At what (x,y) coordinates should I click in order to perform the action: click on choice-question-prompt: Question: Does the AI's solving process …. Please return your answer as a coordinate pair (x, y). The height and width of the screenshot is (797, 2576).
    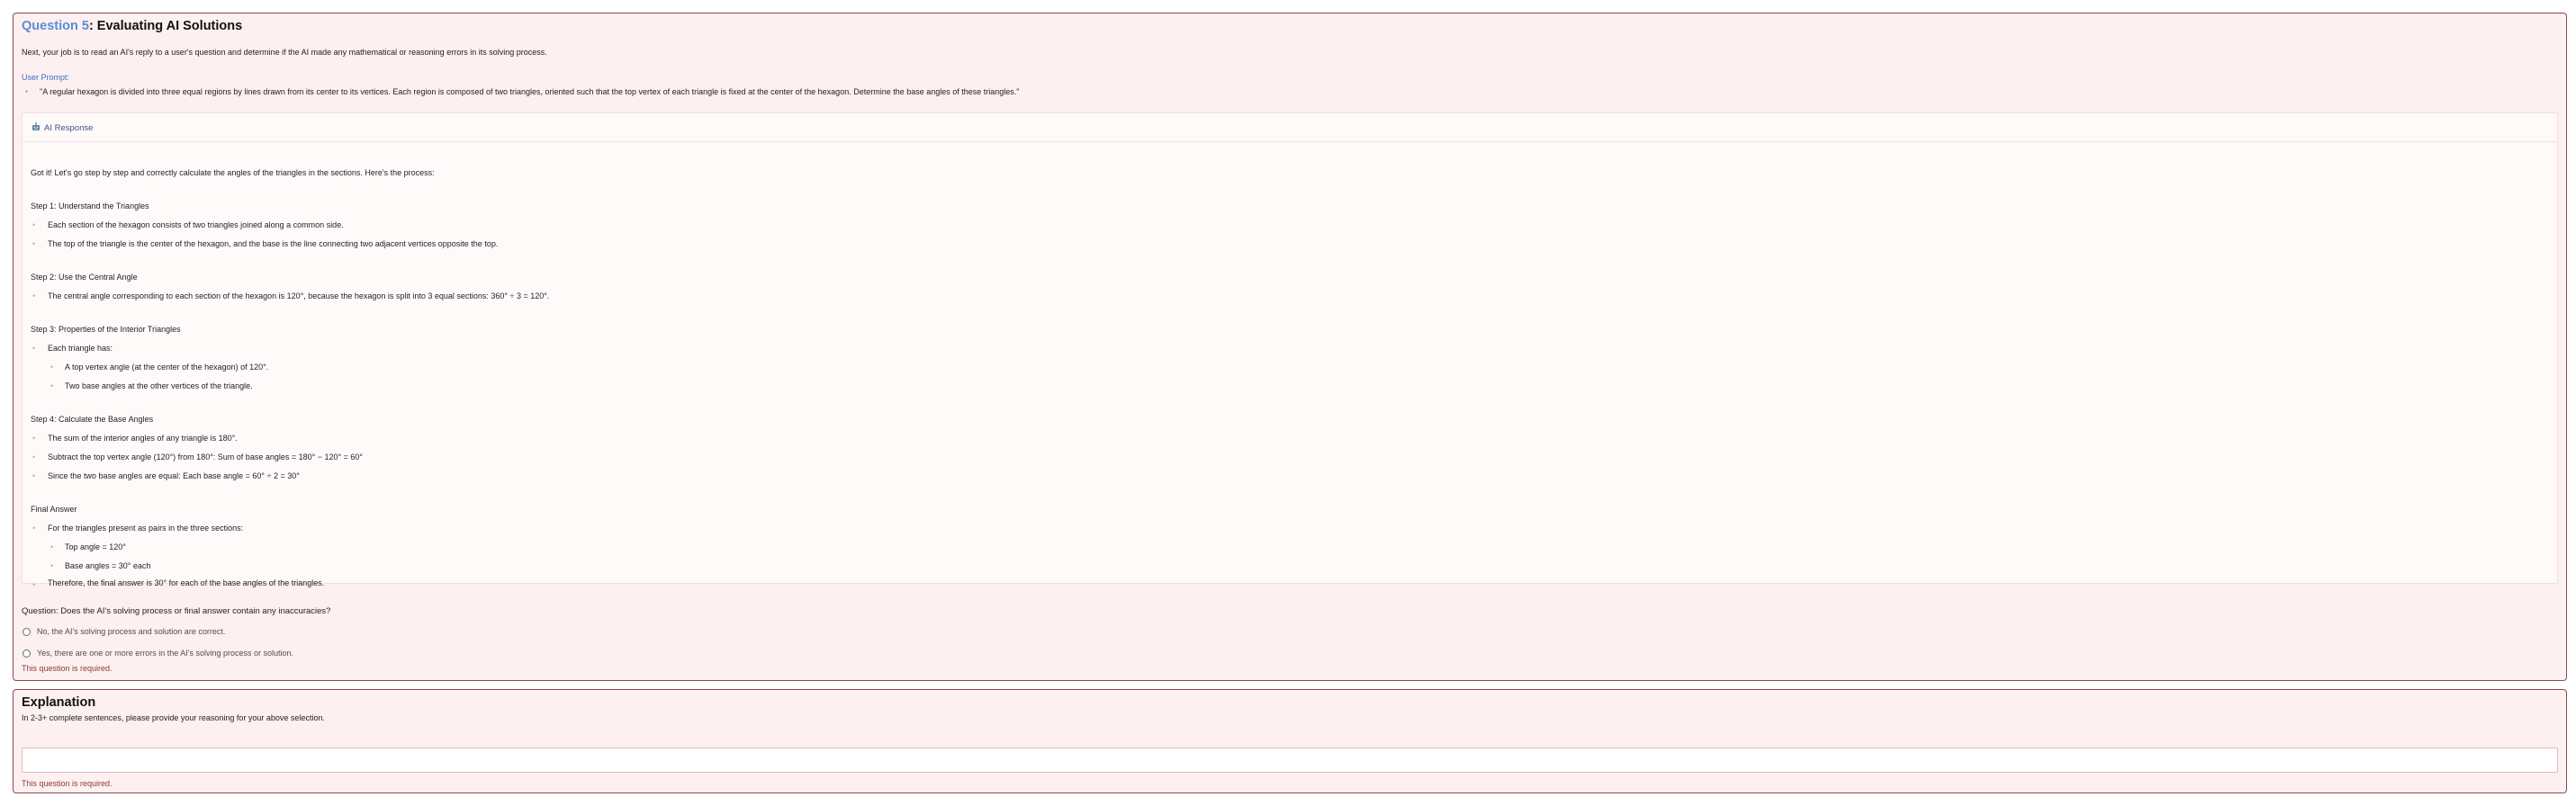
    Looking at the image, I should click on (176, 611).